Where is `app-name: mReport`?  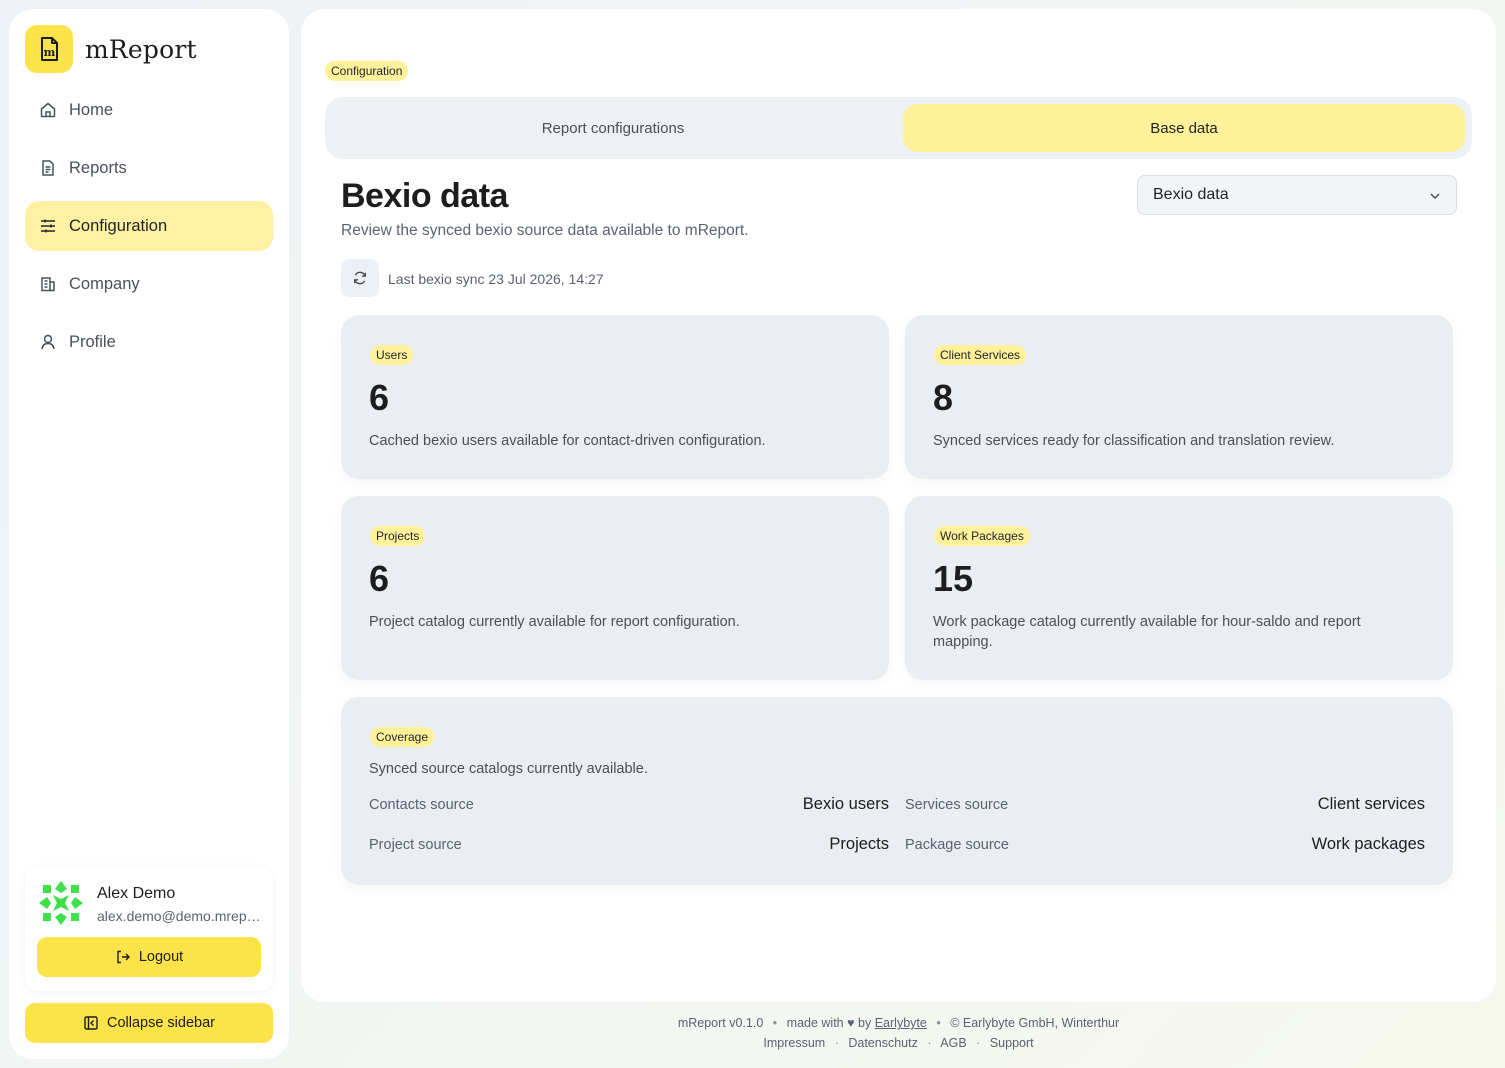
app-name: mReport is located at coordinates (141, 49).